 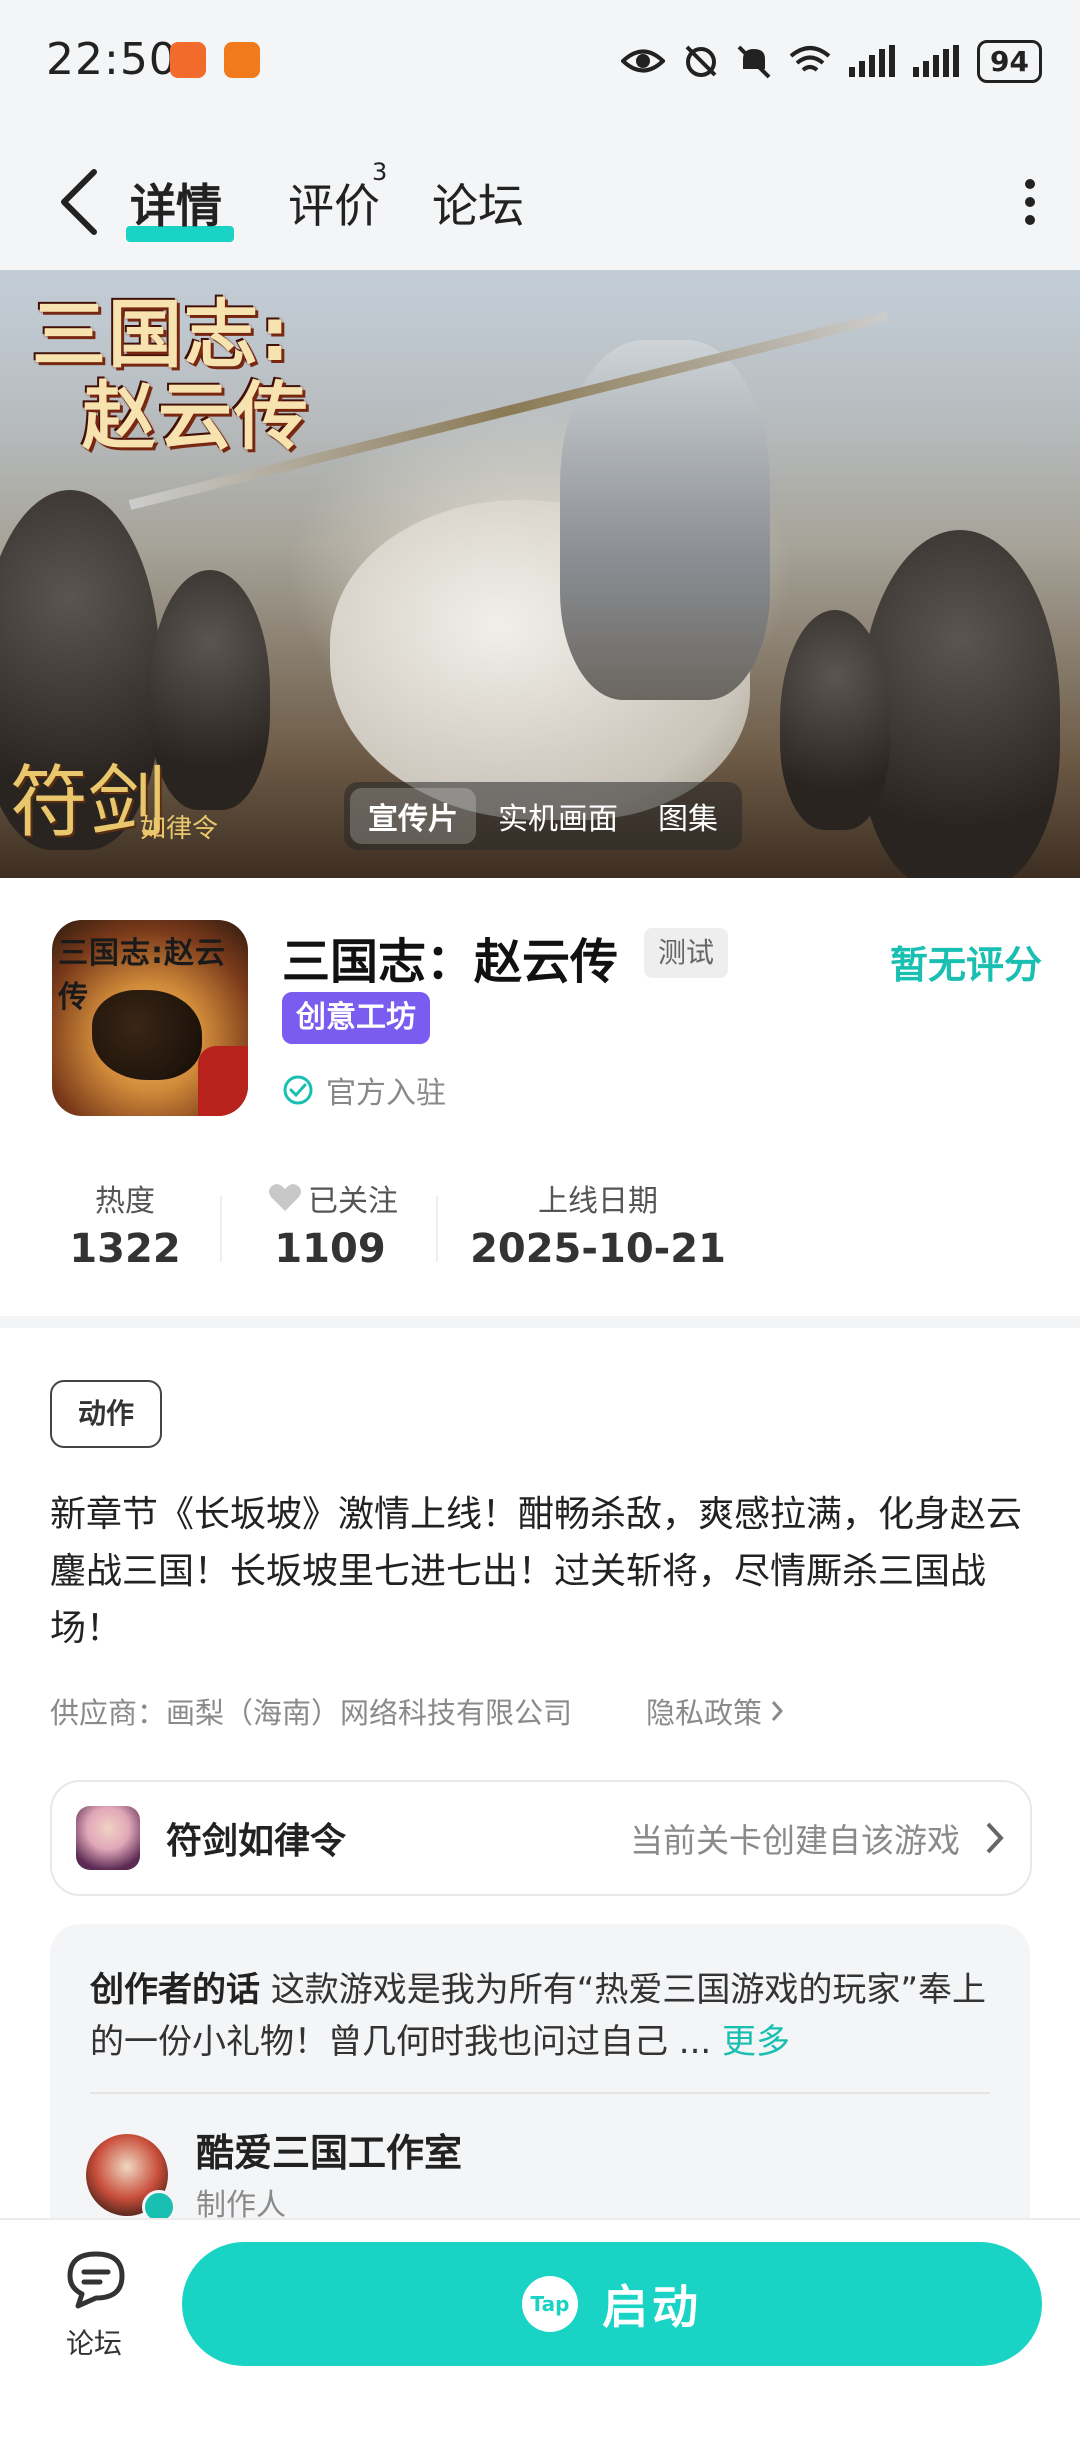 I want to click on battery-indicator: 94, so click(x=1009, y=61).